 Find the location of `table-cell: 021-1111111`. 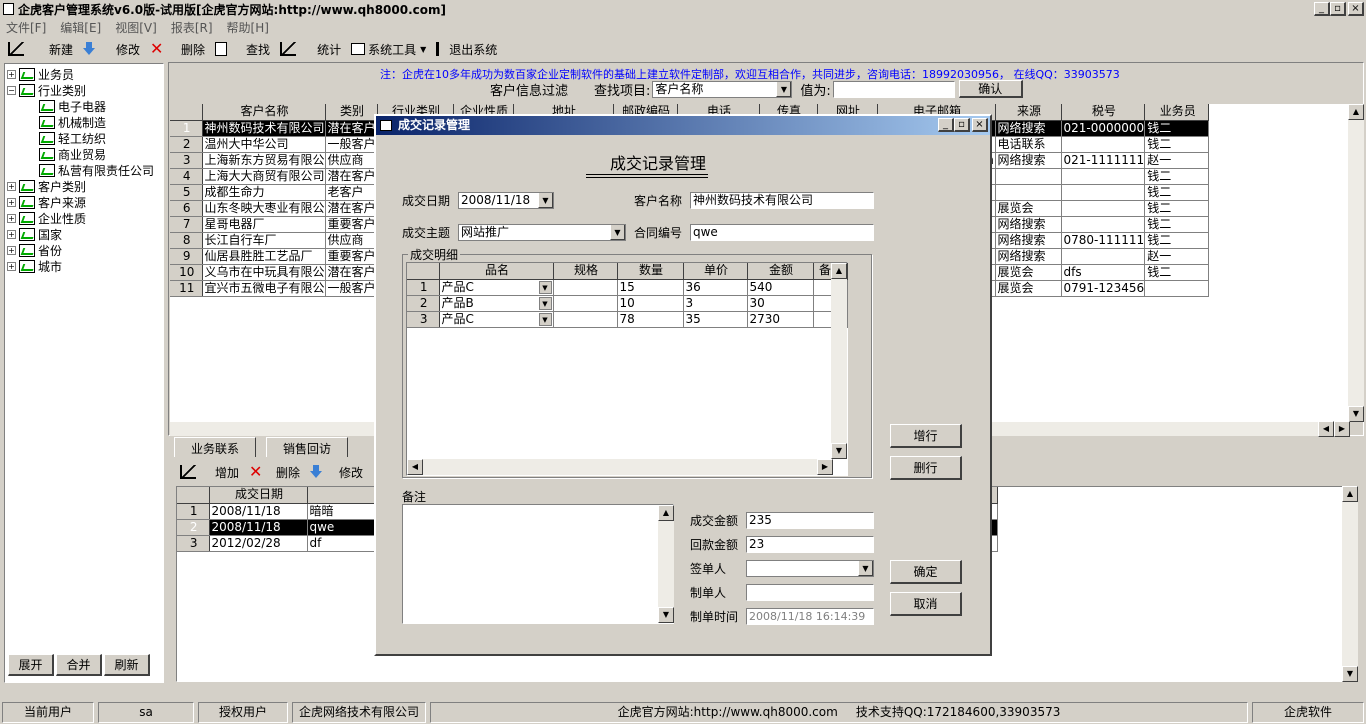

table-cell: 021-1111111 is located at coordinates (1103, 160).